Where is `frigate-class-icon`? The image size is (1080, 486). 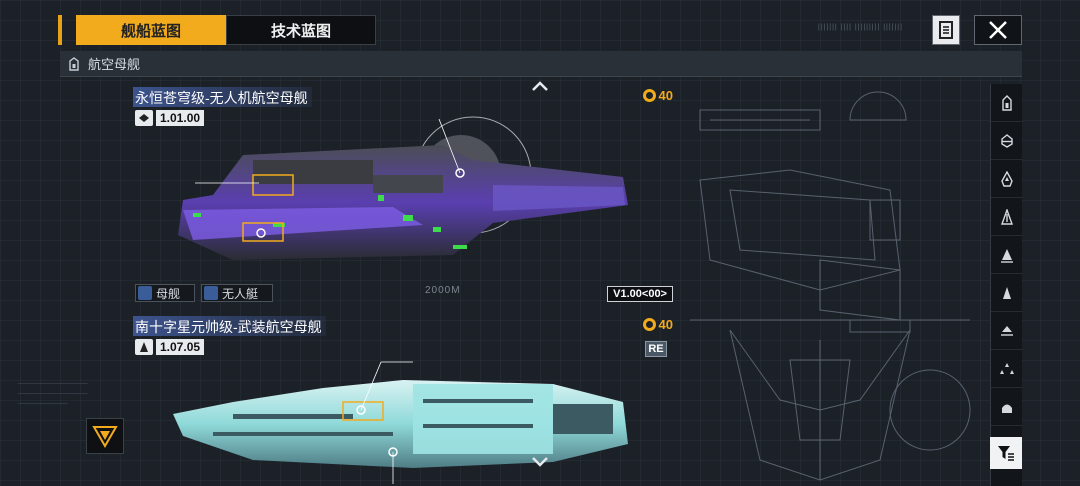
frigate-class-icon is located at coordinates (1007, 141).